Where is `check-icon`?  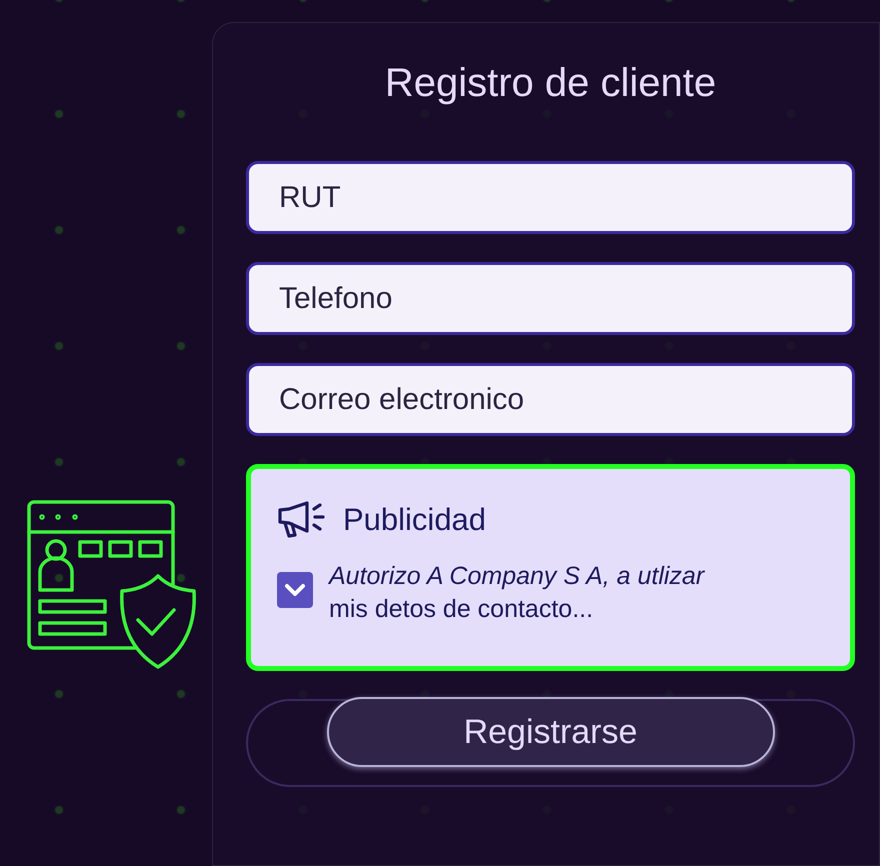 check-icon is located at coordinates (295, 590).